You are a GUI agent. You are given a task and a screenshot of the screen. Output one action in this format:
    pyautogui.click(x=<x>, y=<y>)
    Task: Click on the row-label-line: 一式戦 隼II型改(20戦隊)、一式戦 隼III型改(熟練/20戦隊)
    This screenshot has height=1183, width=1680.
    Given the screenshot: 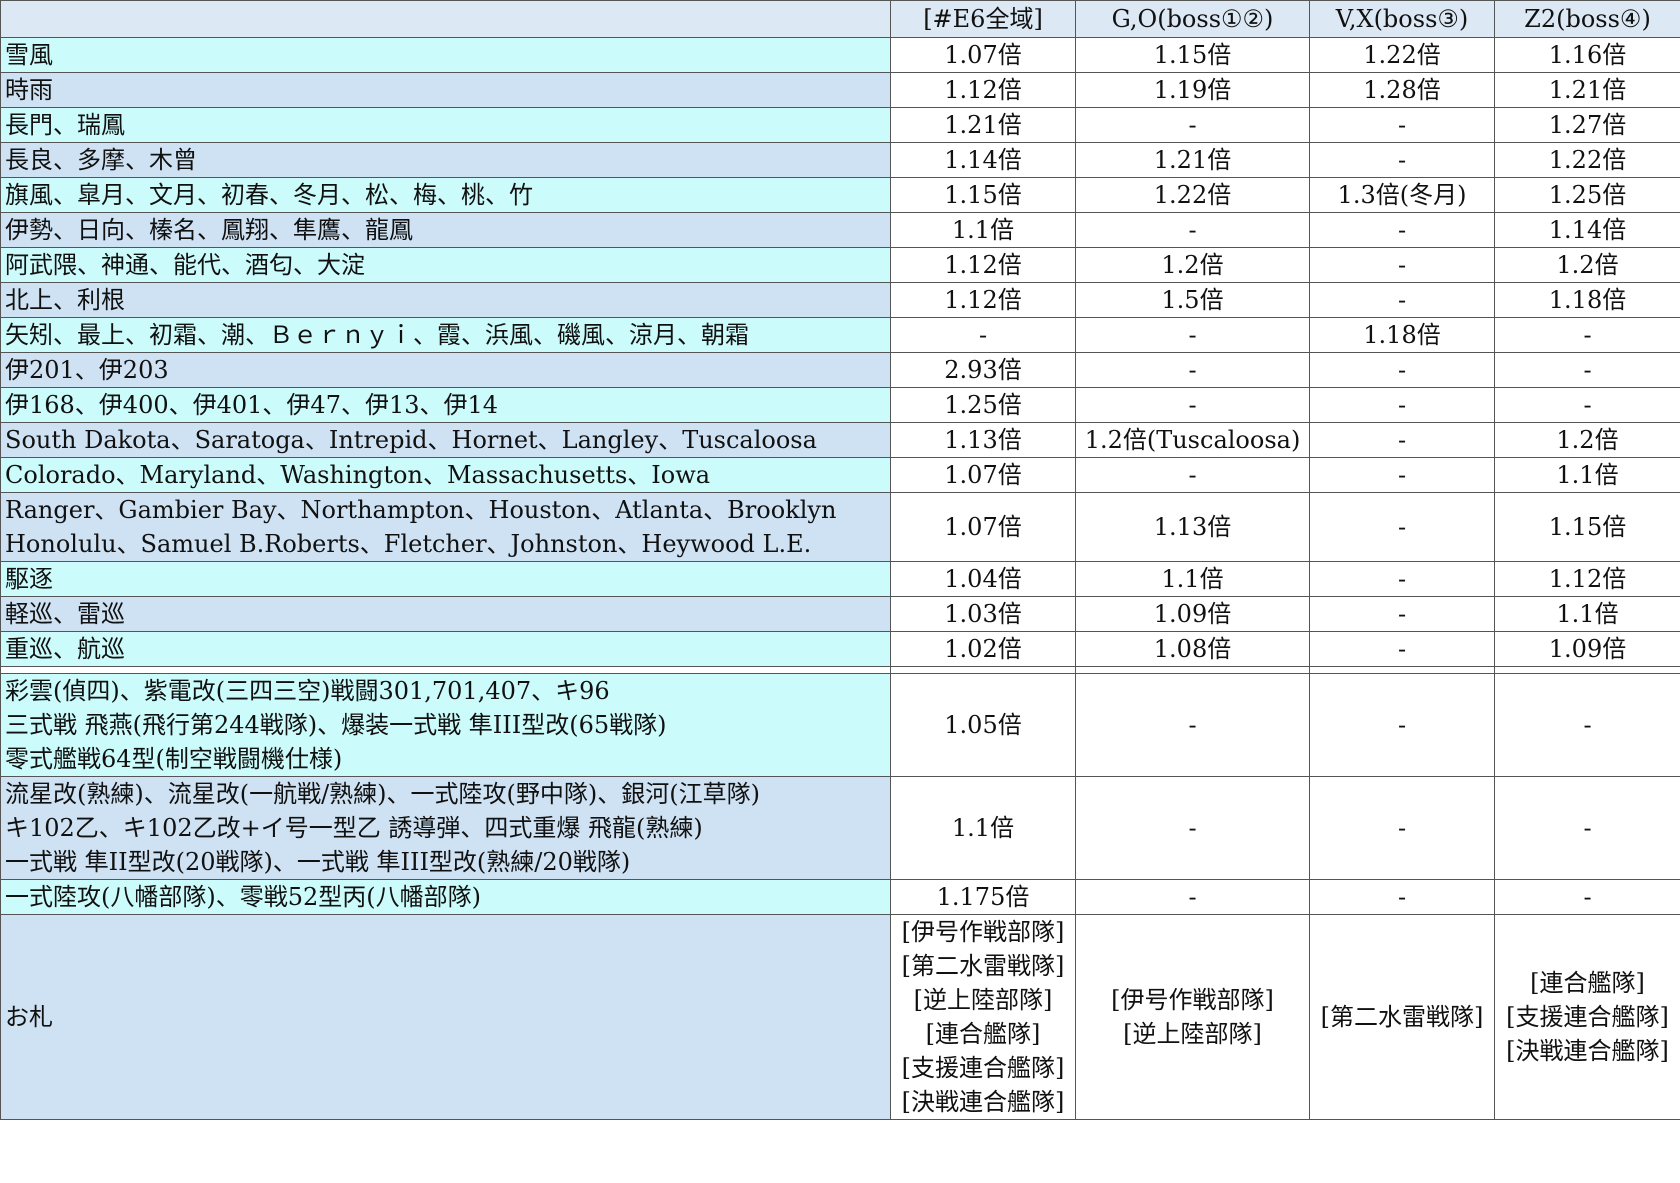 What is the action you would take?
    pyautogui.click(x=318, y=862)
    